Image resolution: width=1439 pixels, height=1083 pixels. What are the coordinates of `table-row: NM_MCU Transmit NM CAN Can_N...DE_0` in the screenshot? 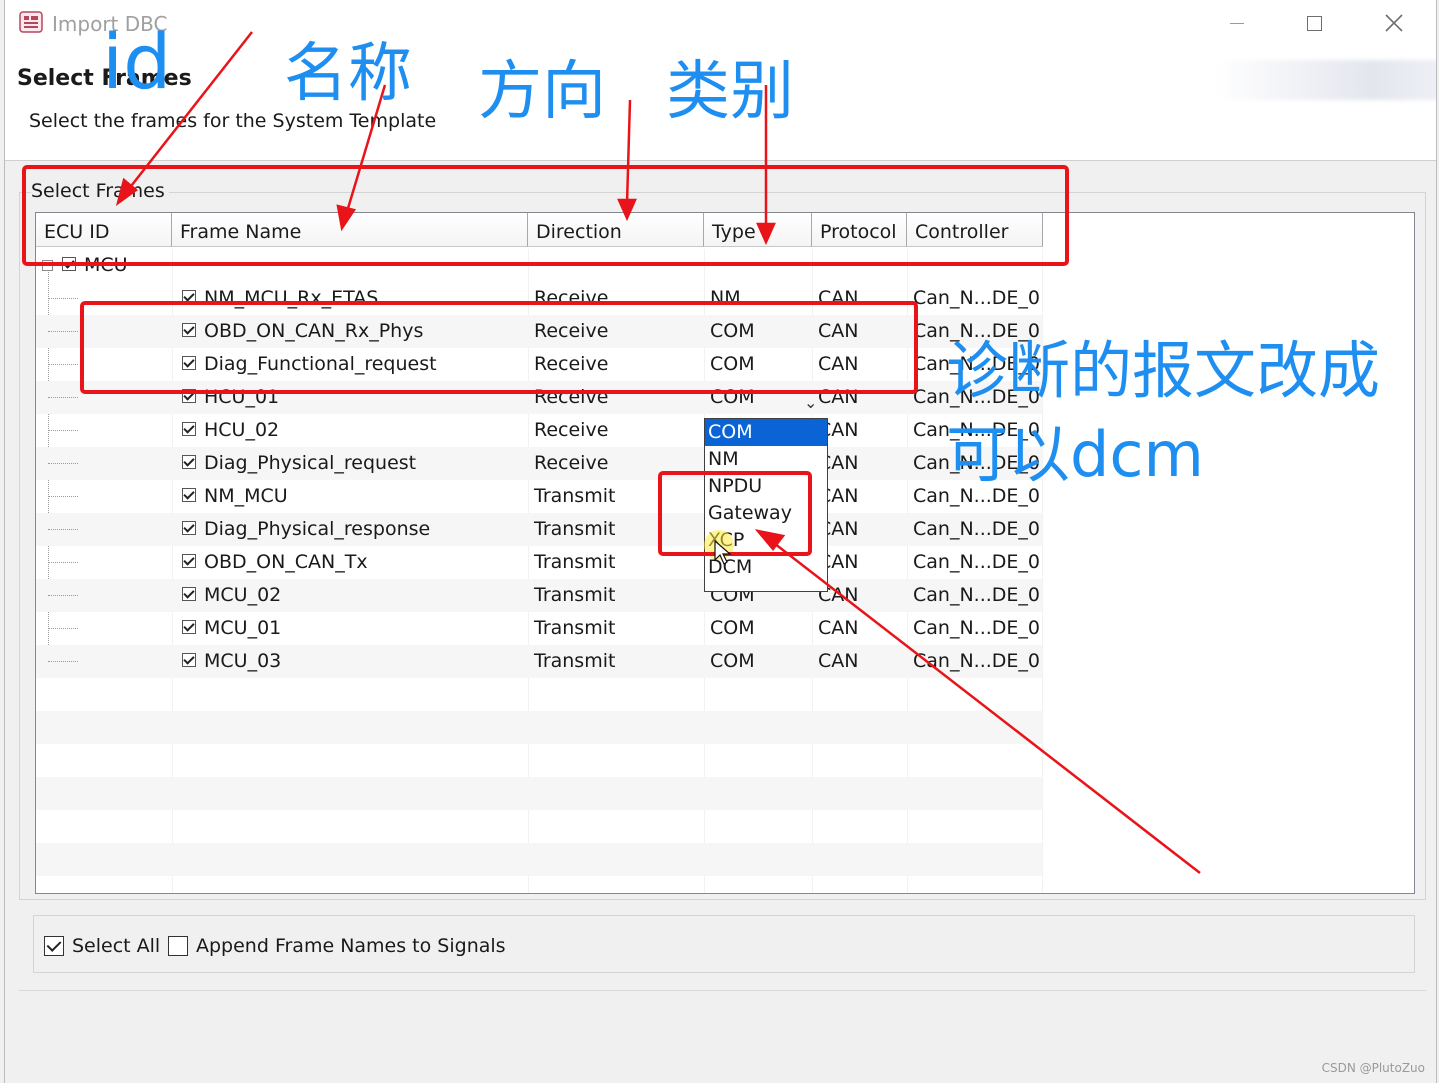 It's located at (539, 496).